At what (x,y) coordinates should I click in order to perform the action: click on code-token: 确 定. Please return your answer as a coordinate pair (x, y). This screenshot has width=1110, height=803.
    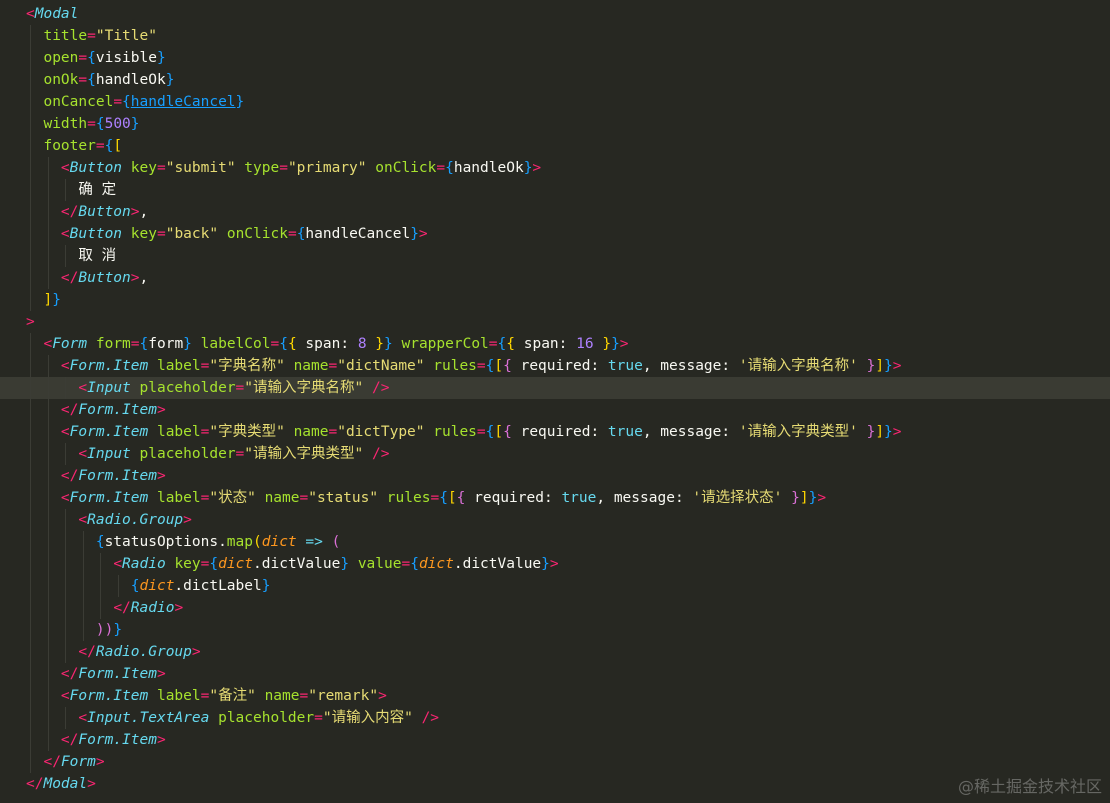
    Looking at the image, I should click on (71, 190).